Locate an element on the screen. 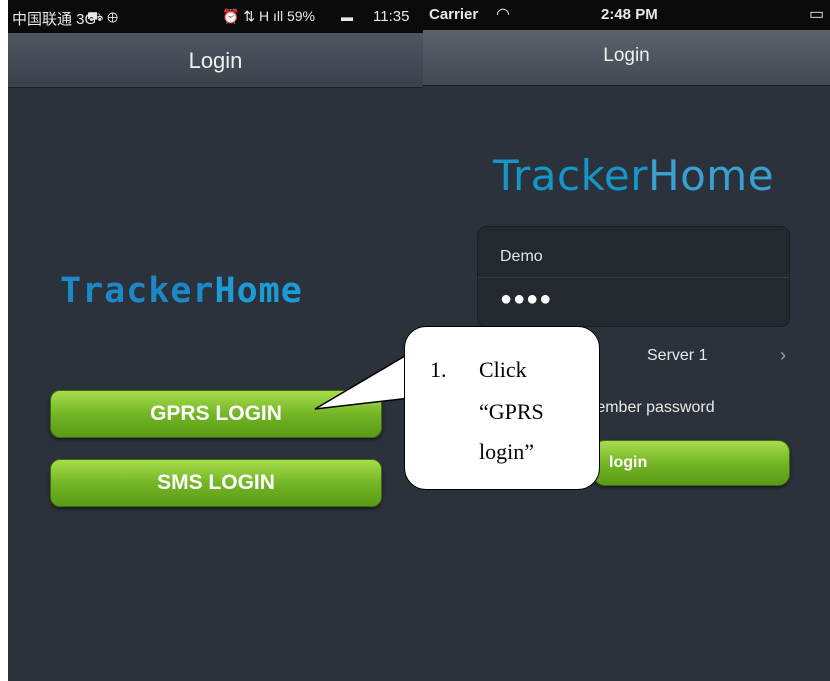 The width and height of the screenshot is (830, 681). instruction-line: Click is located at coordinates (503, 369).